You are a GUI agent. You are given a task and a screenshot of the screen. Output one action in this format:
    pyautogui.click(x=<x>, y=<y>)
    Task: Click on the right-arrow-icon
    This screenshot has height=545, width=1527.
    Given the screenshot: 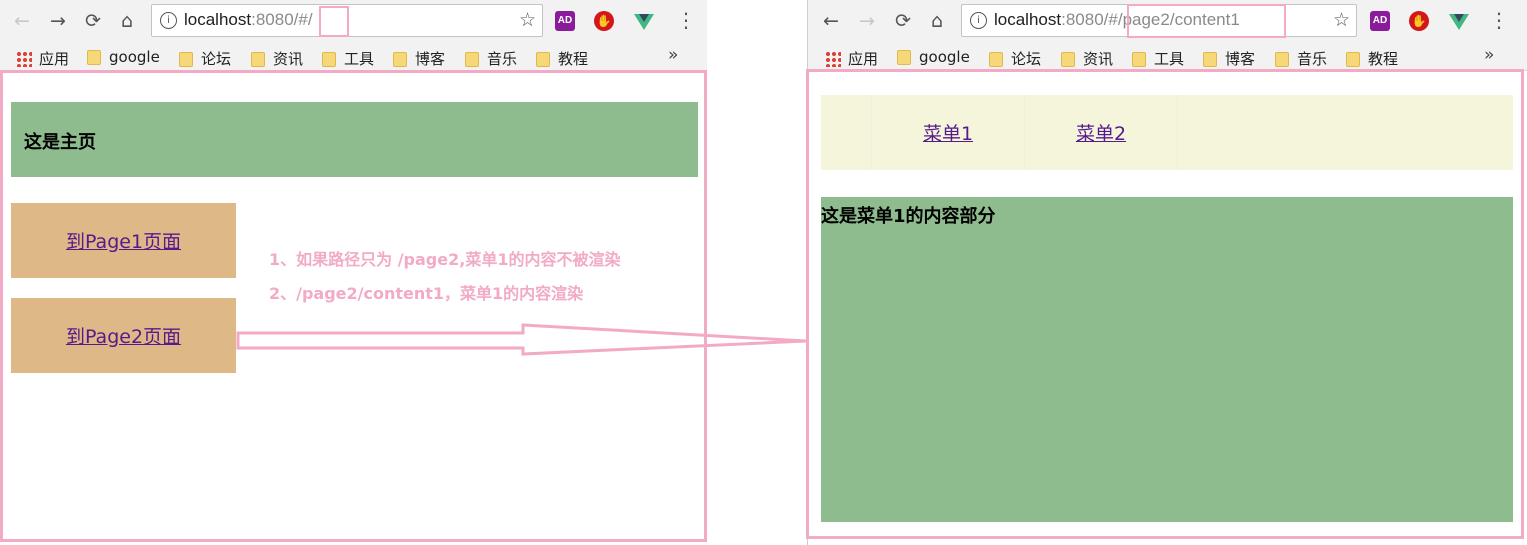 What is the action you would take?
    pyautogui.click(x=521, y=339)
    